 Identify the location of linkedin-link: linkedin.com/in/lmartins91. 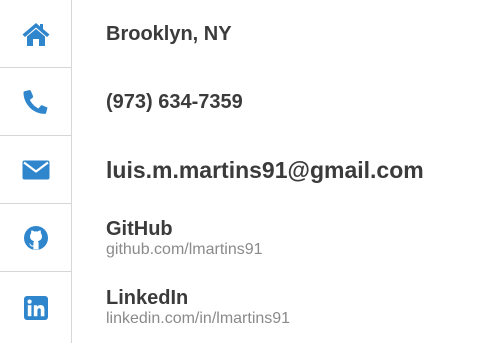
(296, 318).